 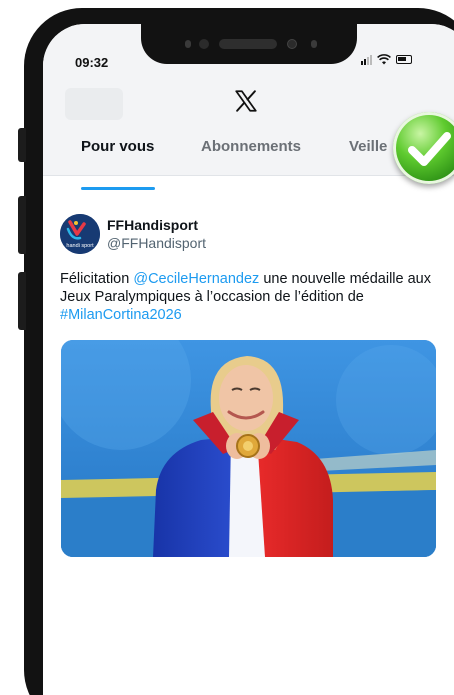 What do you see at coordinates (251, 146) in the screenshot?
I see `tab-abonnements: Abonnements` at bounding box center [251, 146].